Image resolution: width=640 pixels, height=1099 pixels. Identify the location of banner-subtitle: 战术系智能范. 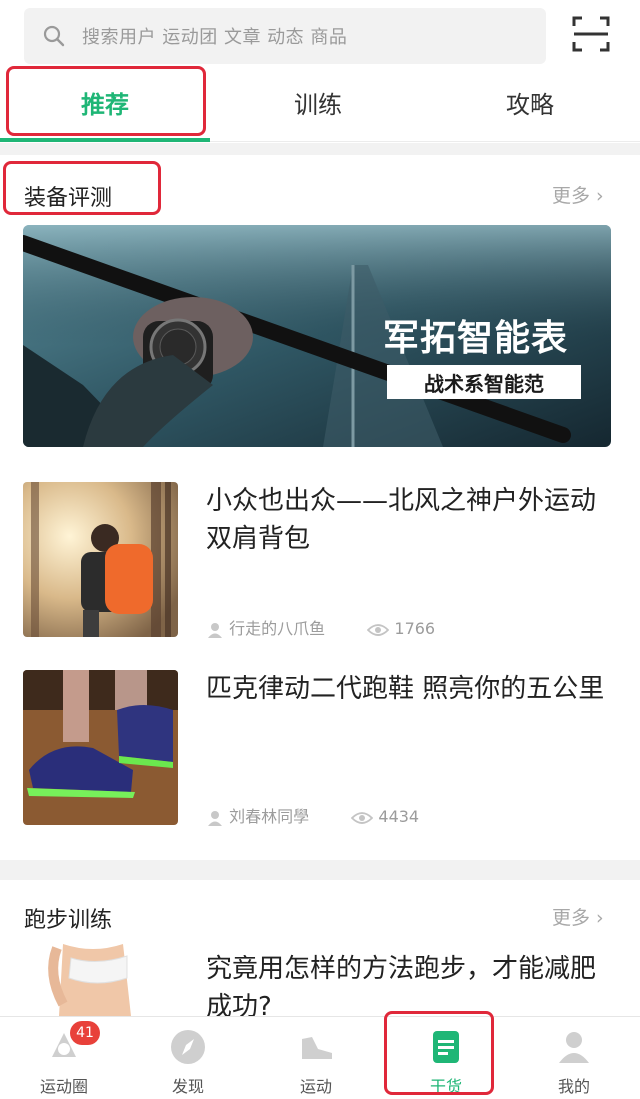
(484, 384).